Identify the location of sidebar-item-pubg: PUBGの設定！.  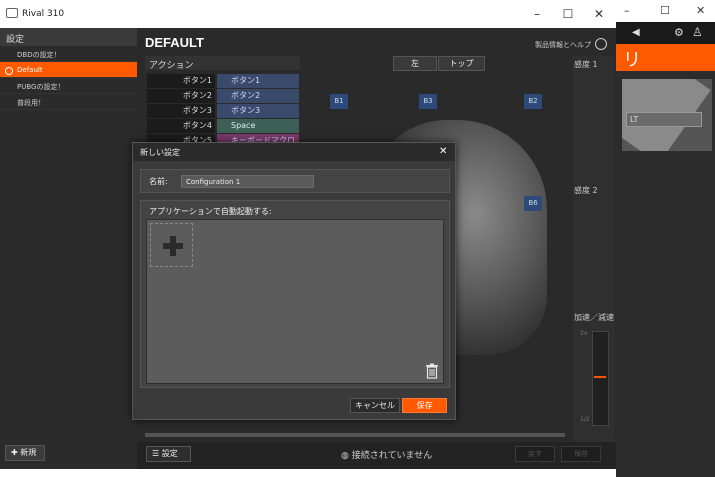
(68, 86).